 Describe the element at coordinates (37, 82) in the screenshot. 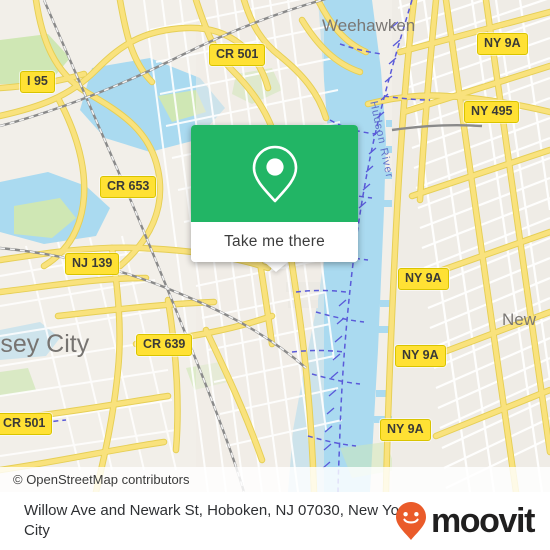

I see `shield-i-95: I 95` at that location.